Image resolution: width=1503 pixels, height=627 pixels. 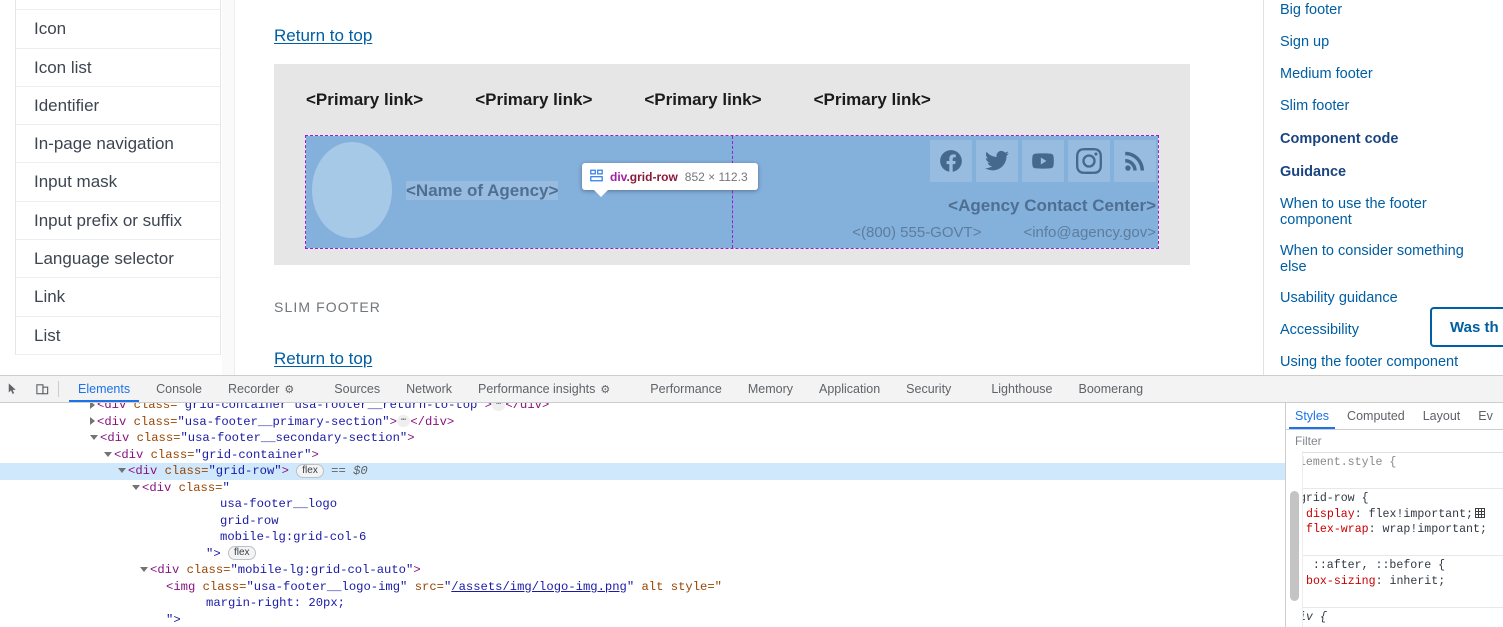 I want to click on rail-item-when-to-consider: When to consider something else, so click(x=1383, y=259).